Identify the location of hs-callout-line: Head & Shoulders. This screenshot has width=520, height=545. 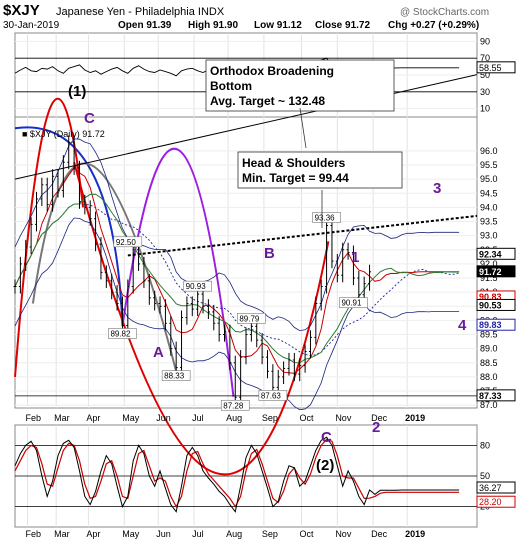
(294, 163).